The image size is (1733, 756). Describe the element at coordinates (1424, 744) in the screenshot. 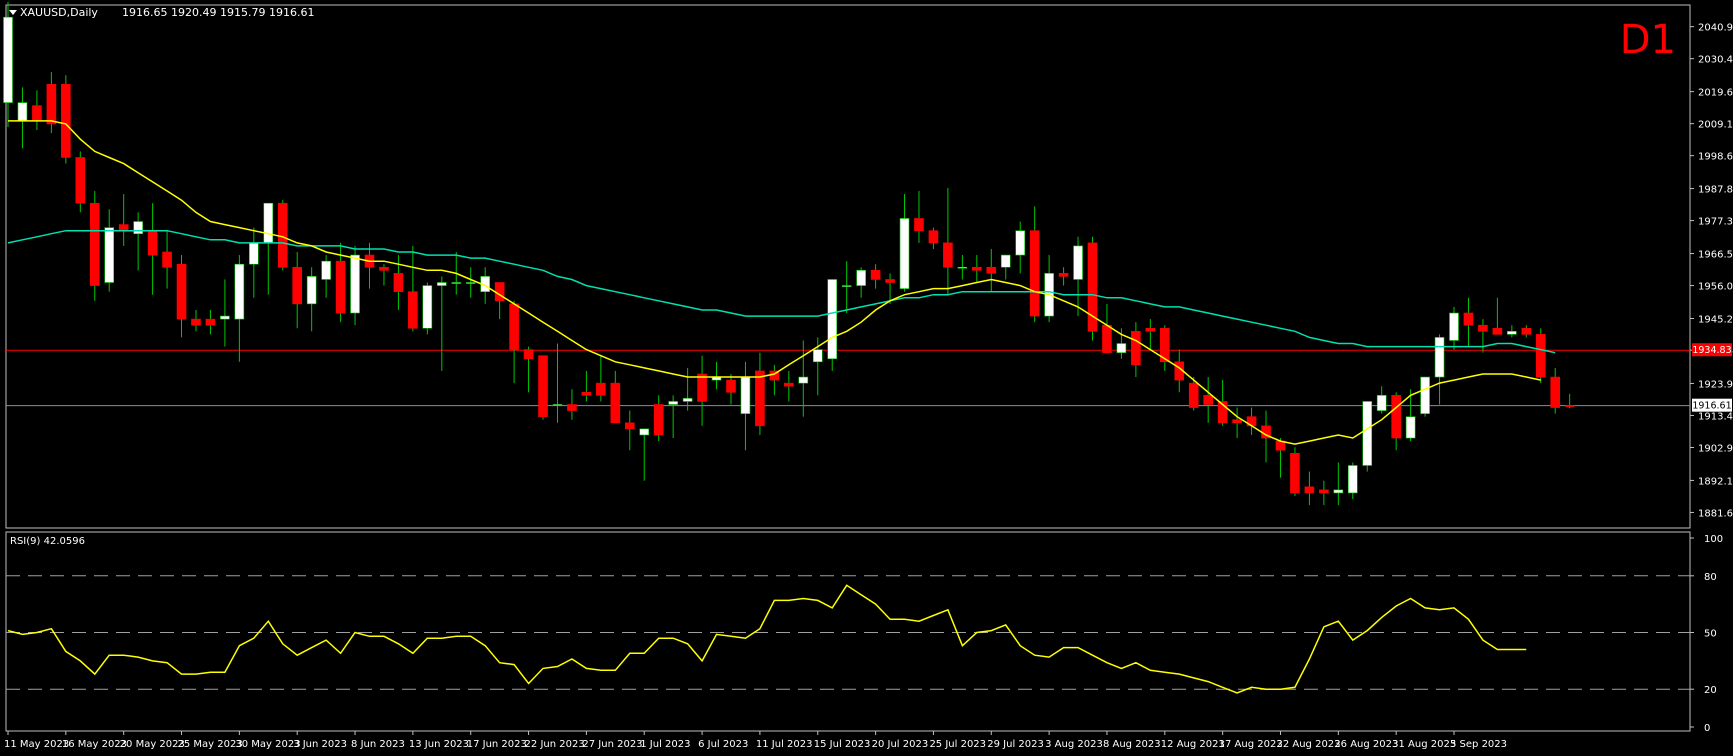

I see `date-tick-label: 31 Aug 2023` at that location.